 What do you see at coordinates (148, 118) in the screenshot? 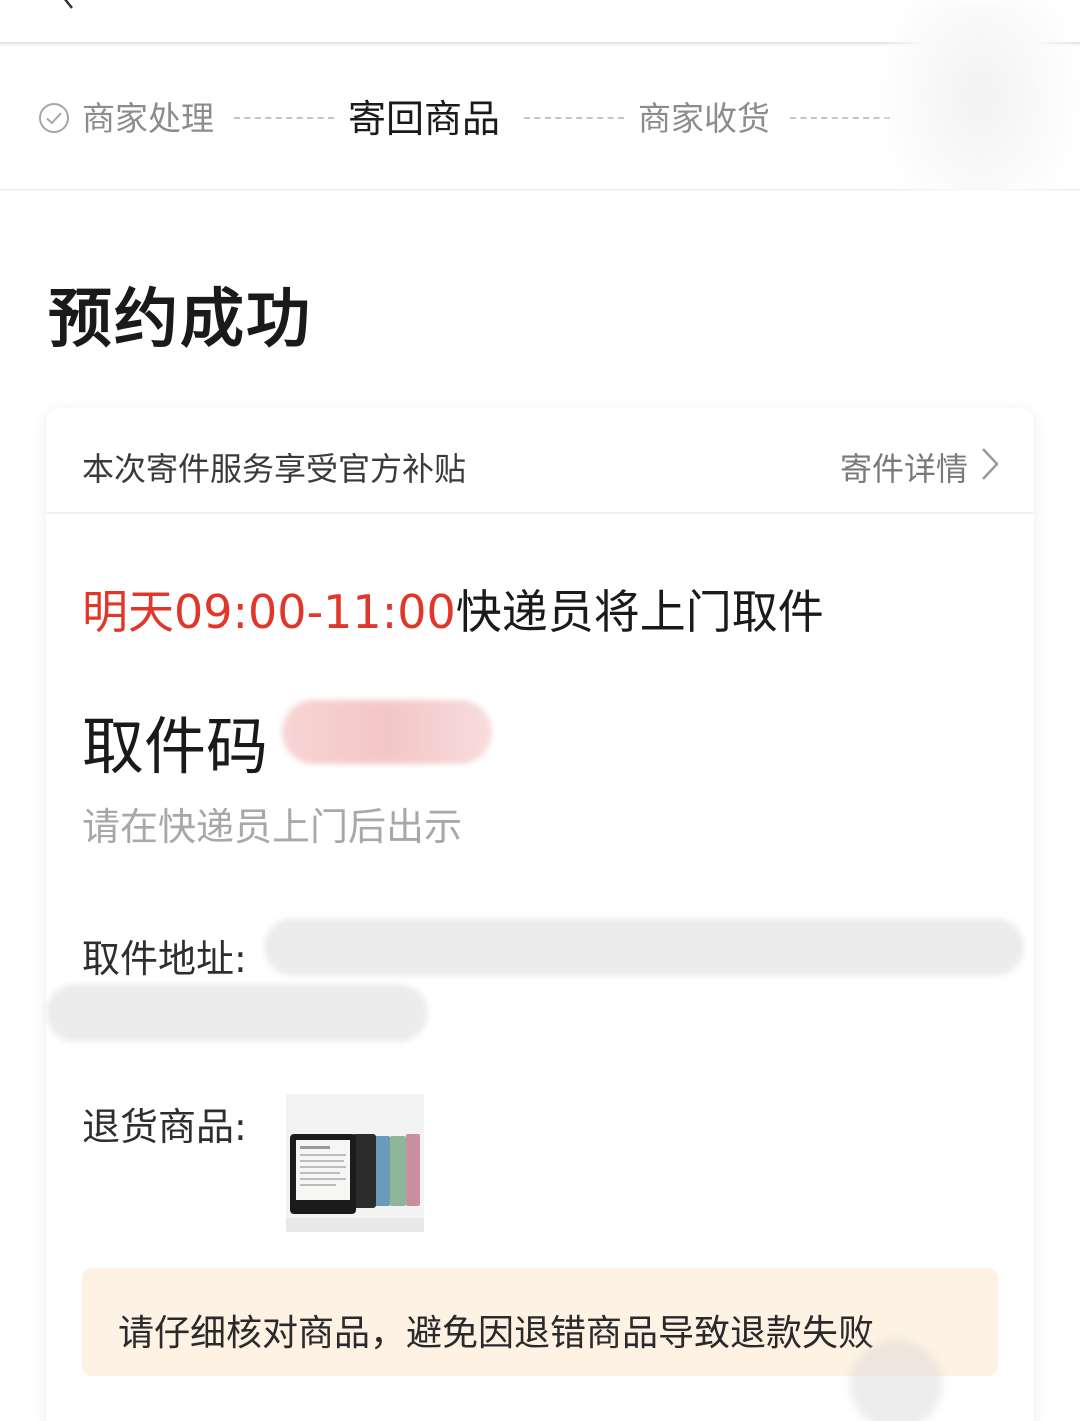
I see `step-merchant-processing: 商家处理` at bounding box center [148, 118].